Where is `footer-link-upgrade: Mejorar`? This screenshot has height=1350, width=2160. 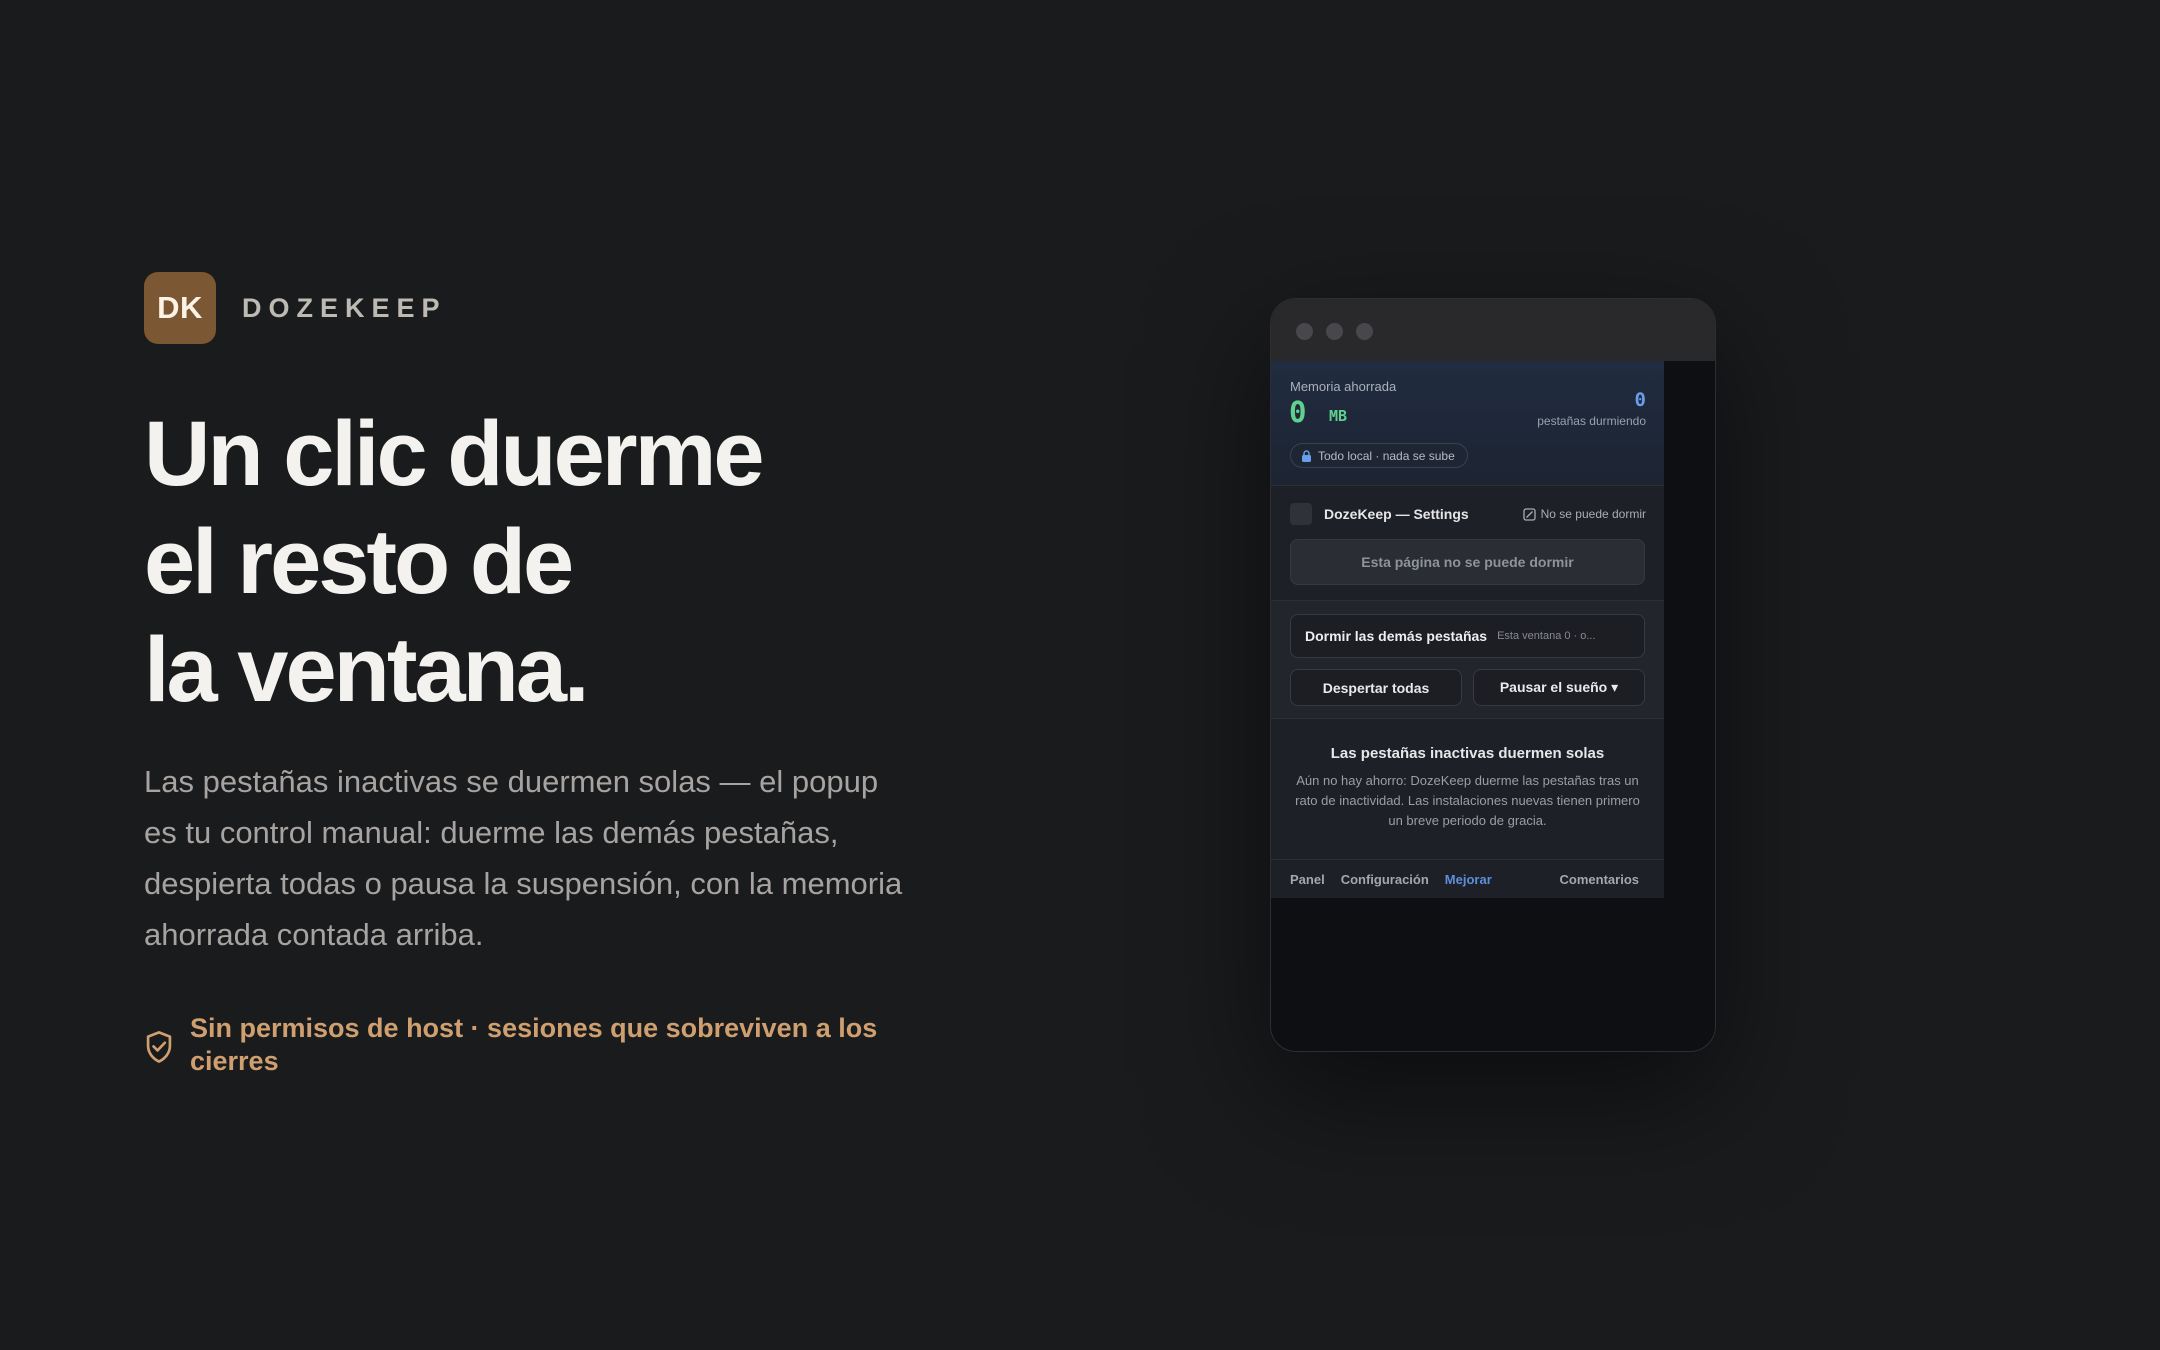
footer-link-upgrade: Mejorar is located at coordinates (1468, 879).